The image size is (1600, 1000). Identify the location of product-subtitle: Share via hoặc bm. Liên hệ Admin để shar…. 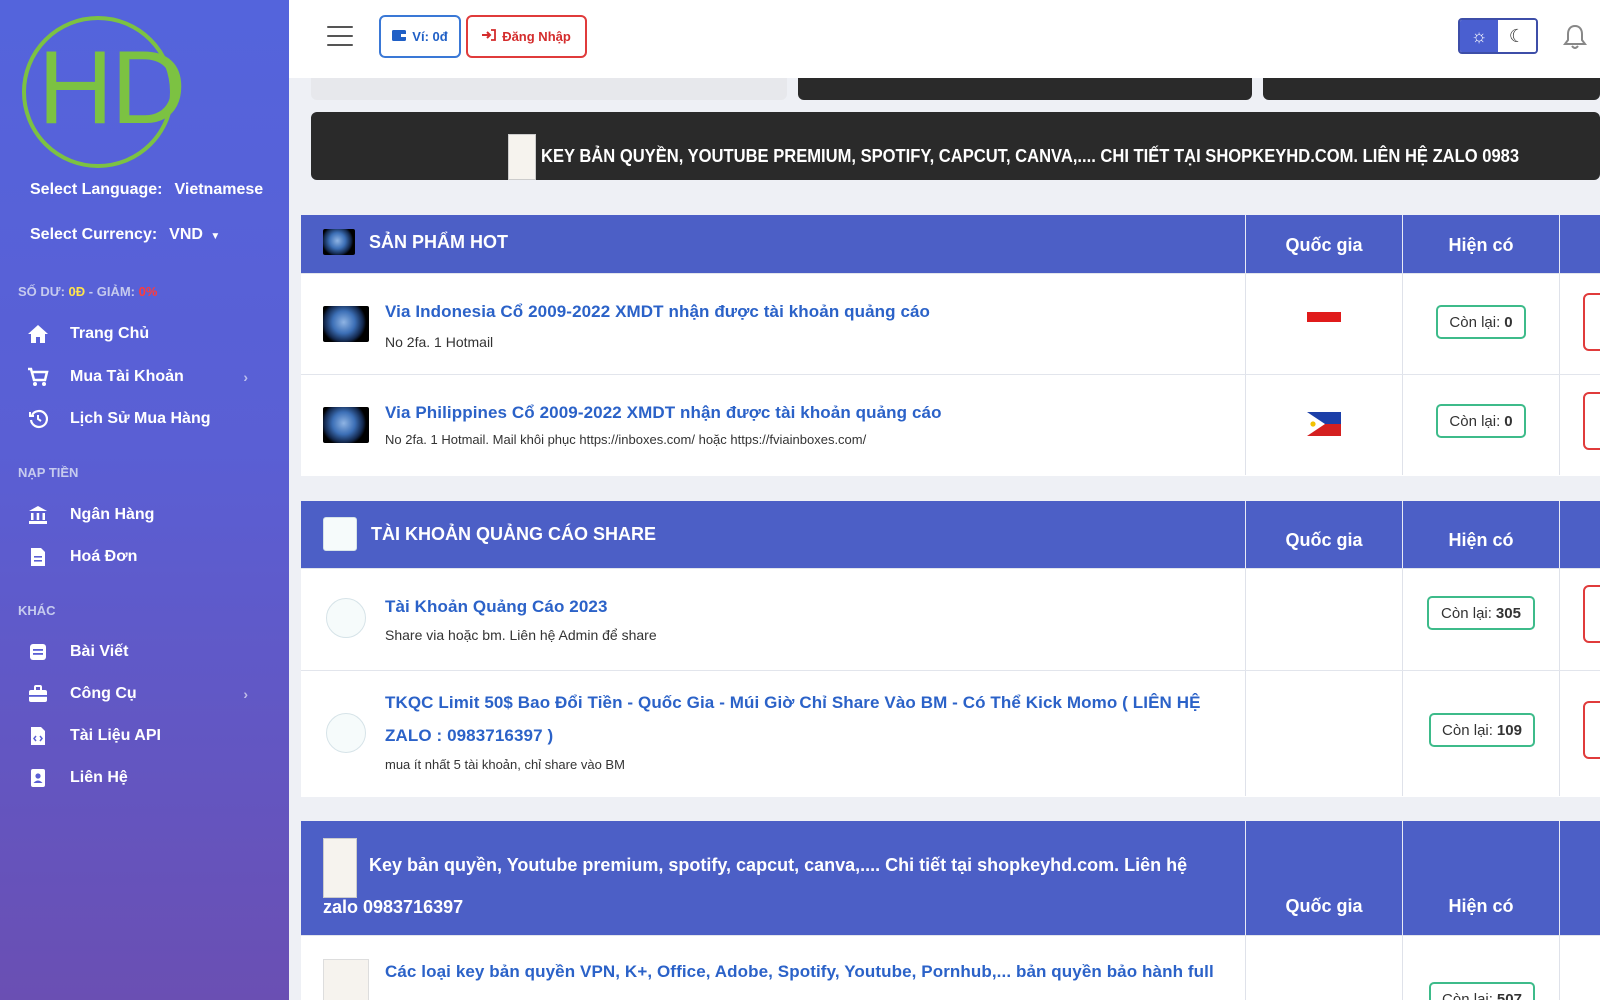
(521, 635).